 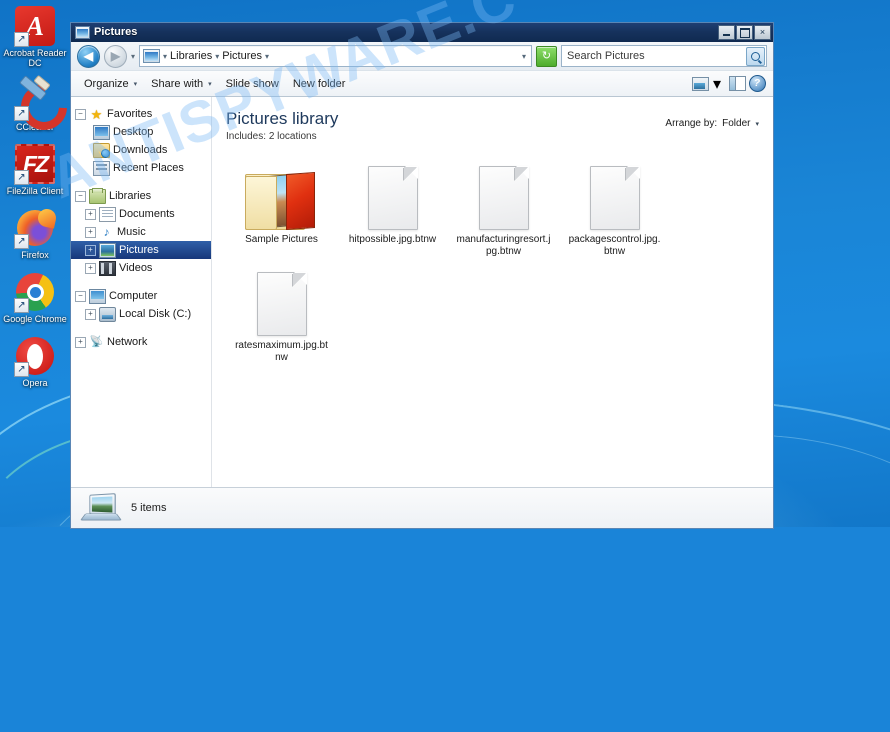 What do you see at coordinates (757, 83) in the screenshot?
I see `help-icon: ?` at bounding box center [757, 83].